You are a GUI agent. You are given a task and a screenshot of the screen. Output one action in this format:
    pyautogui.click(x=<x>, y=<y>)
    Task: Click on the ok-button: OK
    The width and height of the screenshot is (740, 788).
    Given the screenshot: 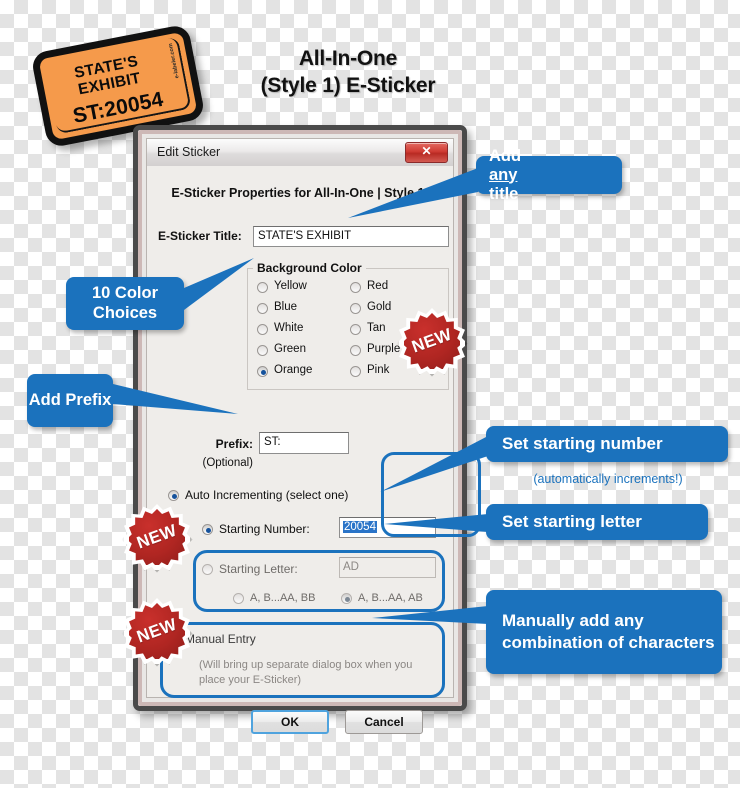 What is the action you would take?
    pyautogui.click(x=290, y=722)
    